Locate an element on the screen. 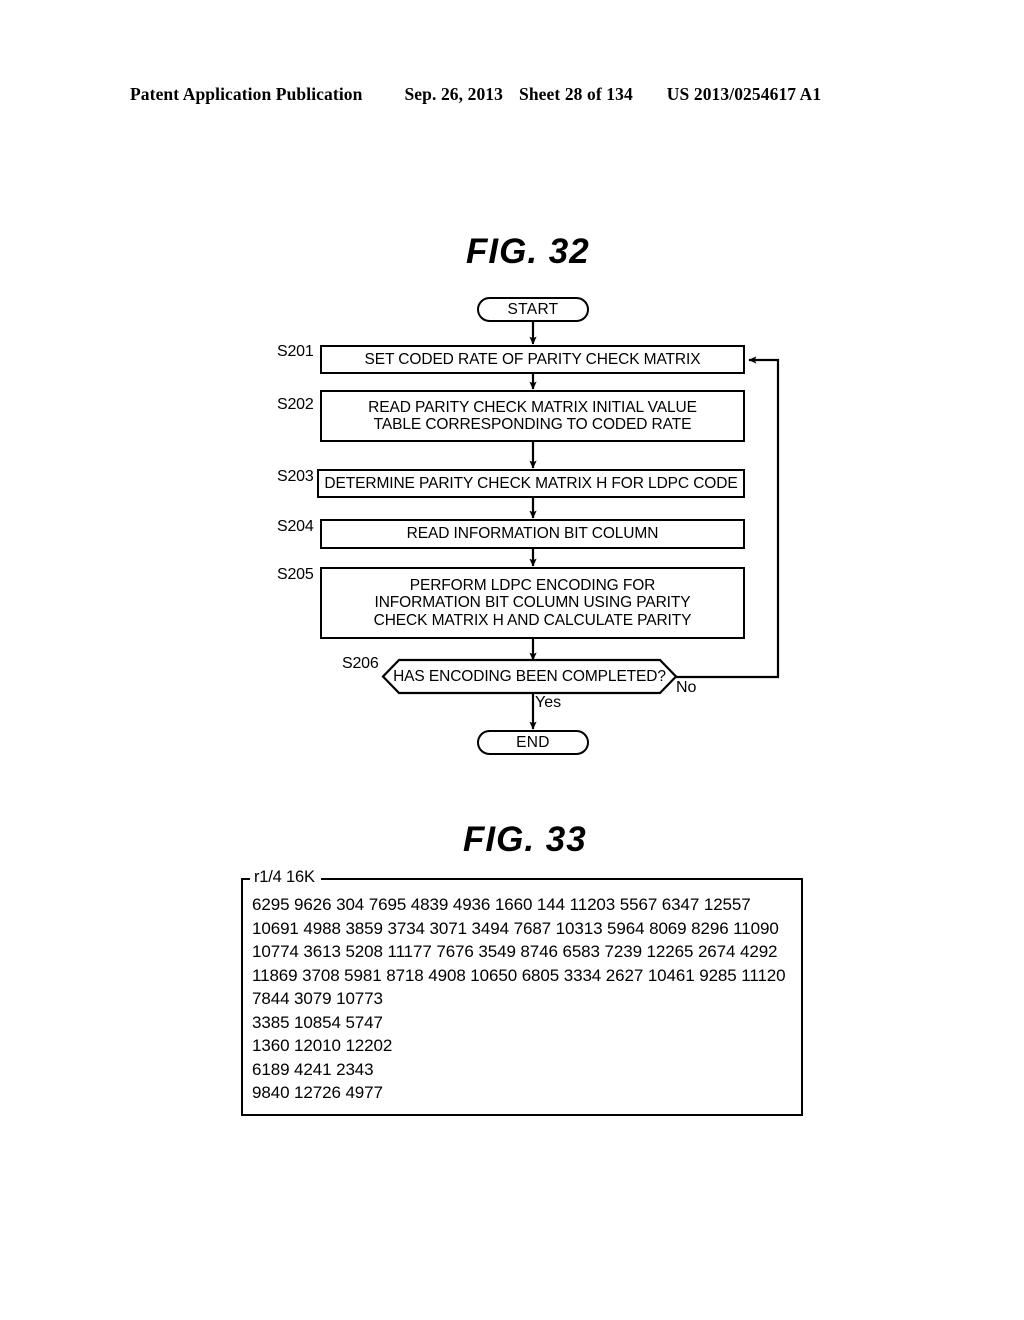  table-row: 7844 3079 10773 is located at coordinates (317, 998).